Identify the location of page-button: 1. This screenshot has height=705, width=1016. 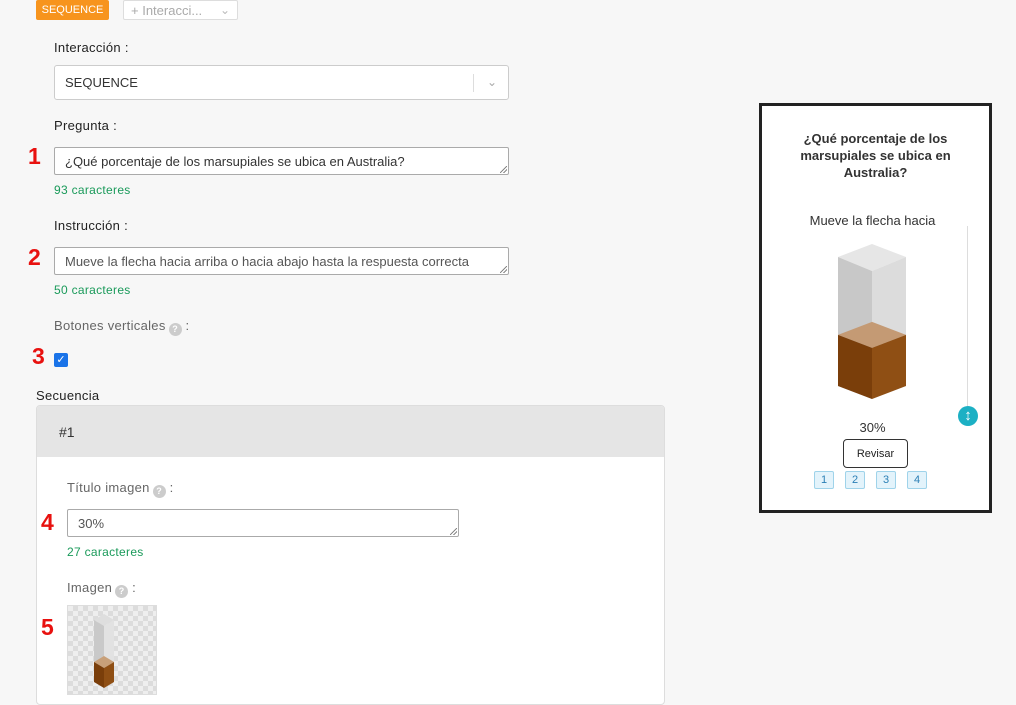
(824, 480).